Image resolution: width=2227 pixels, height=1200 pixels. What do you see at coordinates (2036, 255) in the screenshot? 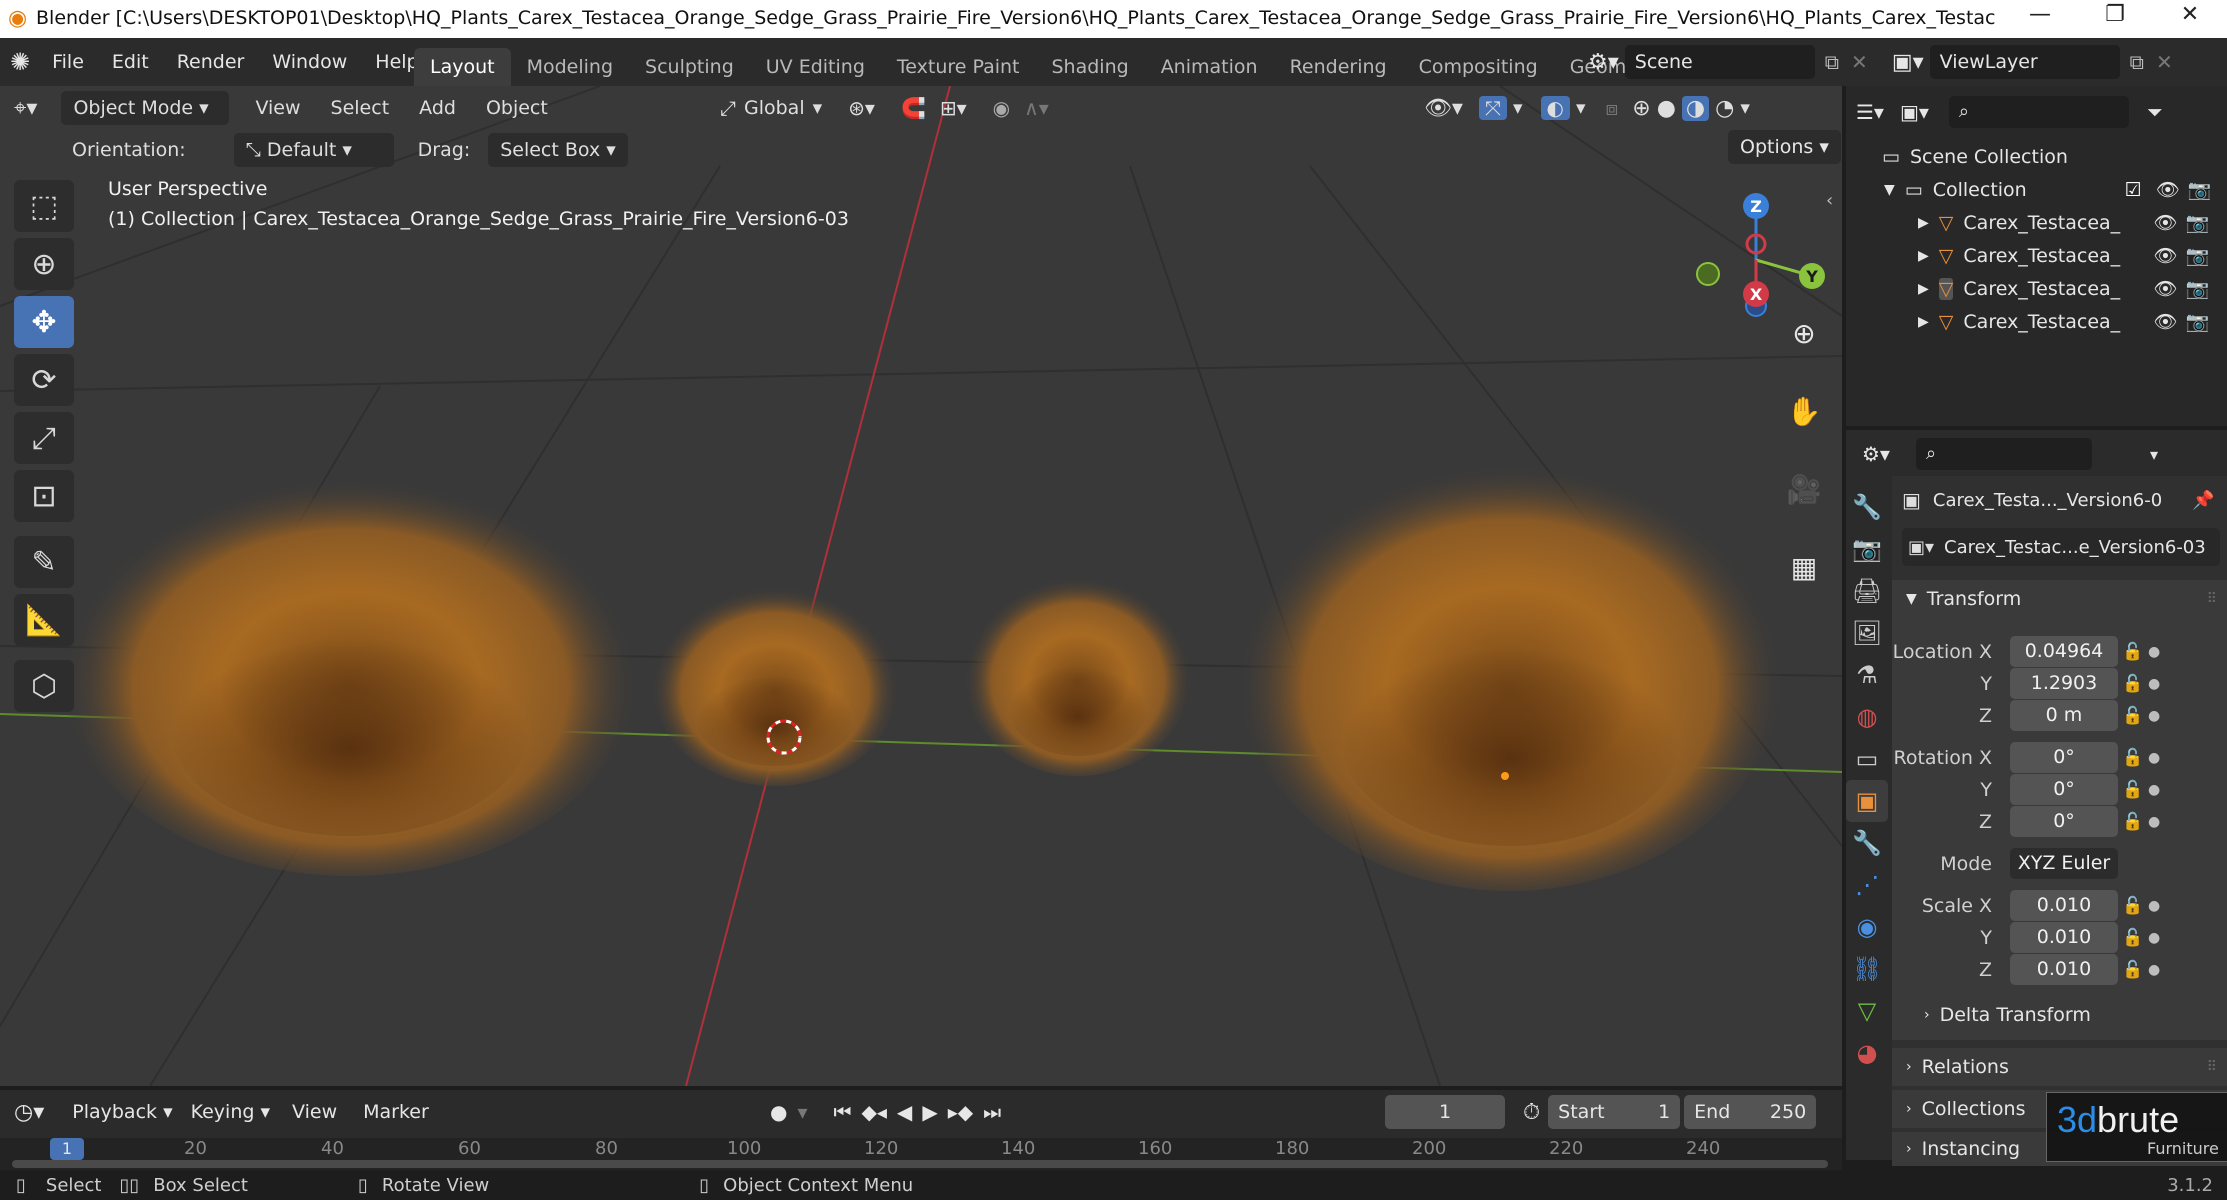
I see `outliner-item: ▶ ▽ Carex_Testacea_ 👁 📷` at bounding box center [2036, 255].